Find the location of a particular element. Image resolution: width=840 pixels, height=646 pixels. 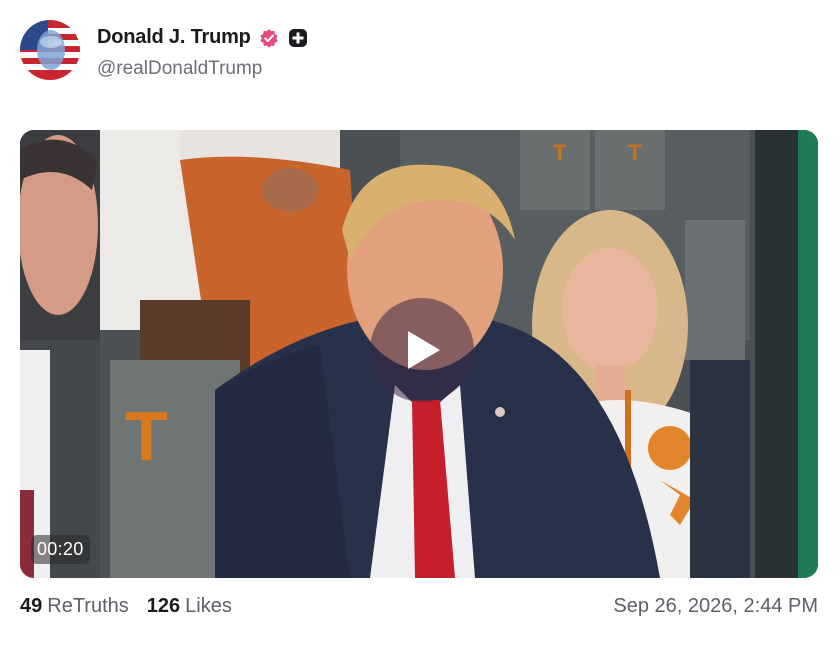

plus-badge-icon is located at coordinates (297, 37).